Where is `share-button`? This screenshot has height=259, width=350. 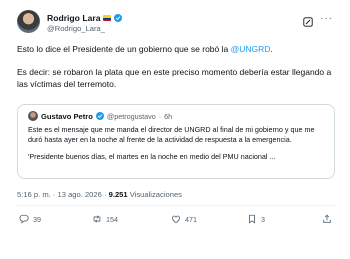 share-button is located at coordinates (327, 219).